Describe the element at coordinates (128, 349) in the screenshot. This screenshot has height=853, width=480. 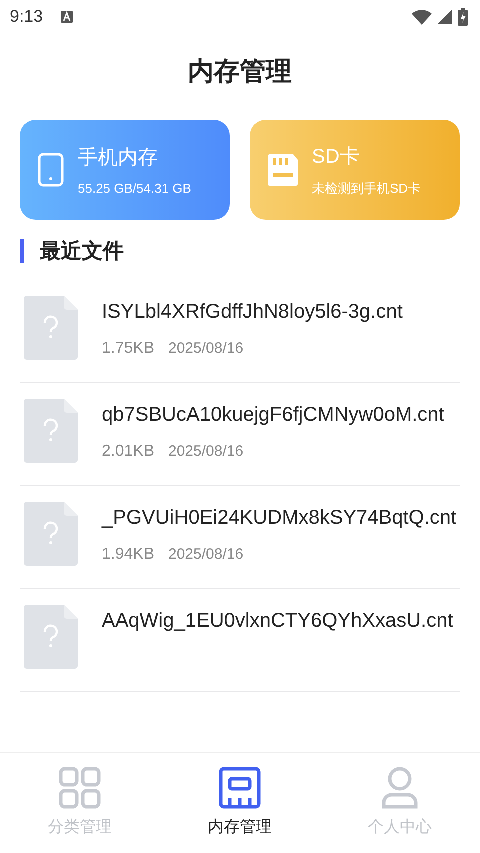
I see `file-size: 1.75KB` at that location.